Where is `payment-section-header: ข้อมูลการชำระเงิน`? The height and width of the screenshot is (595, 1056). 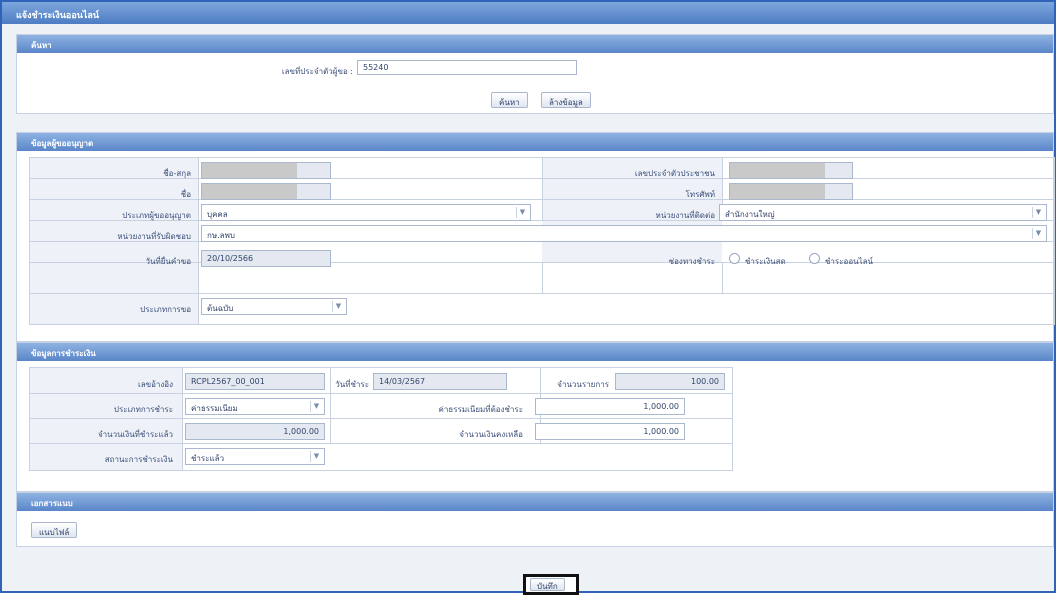 payment-section-header: ข้อมูลการชำระเงิน is located at coordinates (535, 352).